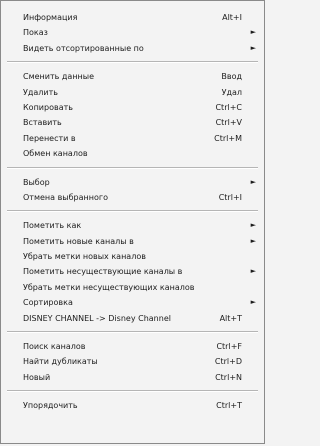 The image size is (320, 446). What do you see at coordinates (55, 154) in the screenshot?
I see `menu-item-label: Обмен каналов` at bounding box center [55, 154].